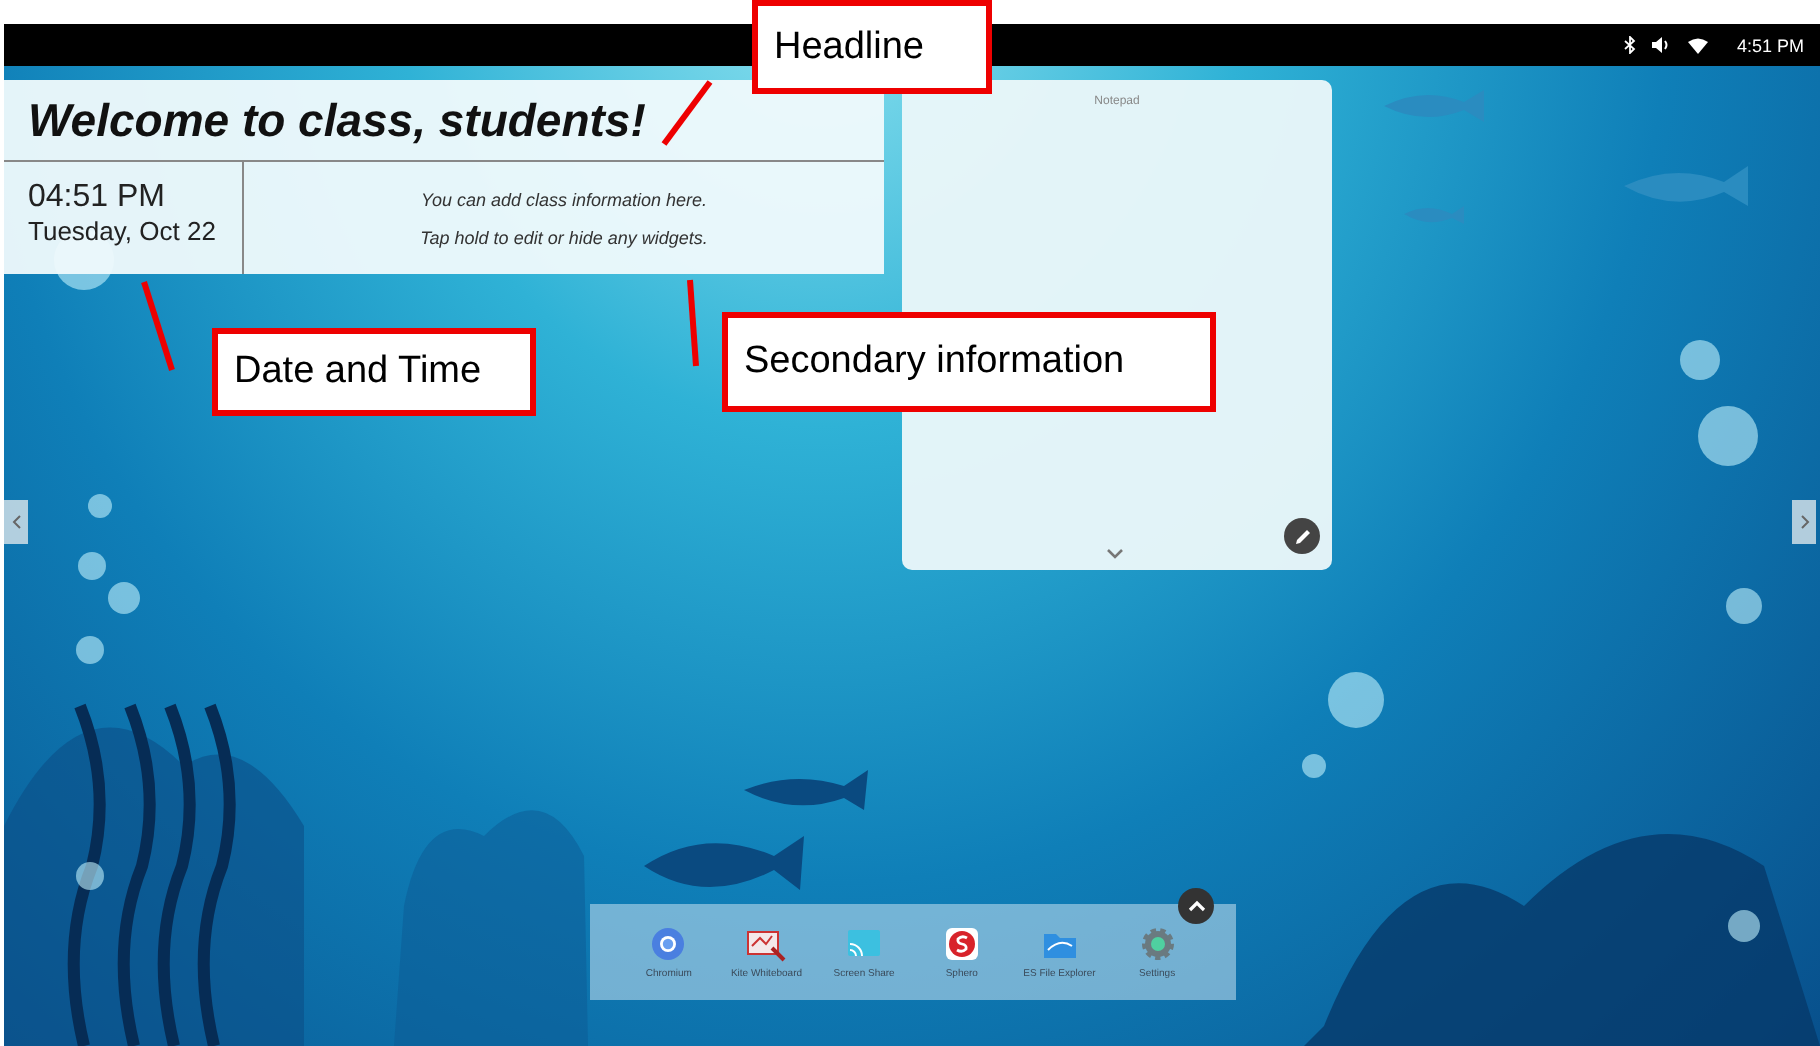 The width and height of the screenshot is (1820, 1046). I want to click on bluetooth-icon, so click(1630, 45).